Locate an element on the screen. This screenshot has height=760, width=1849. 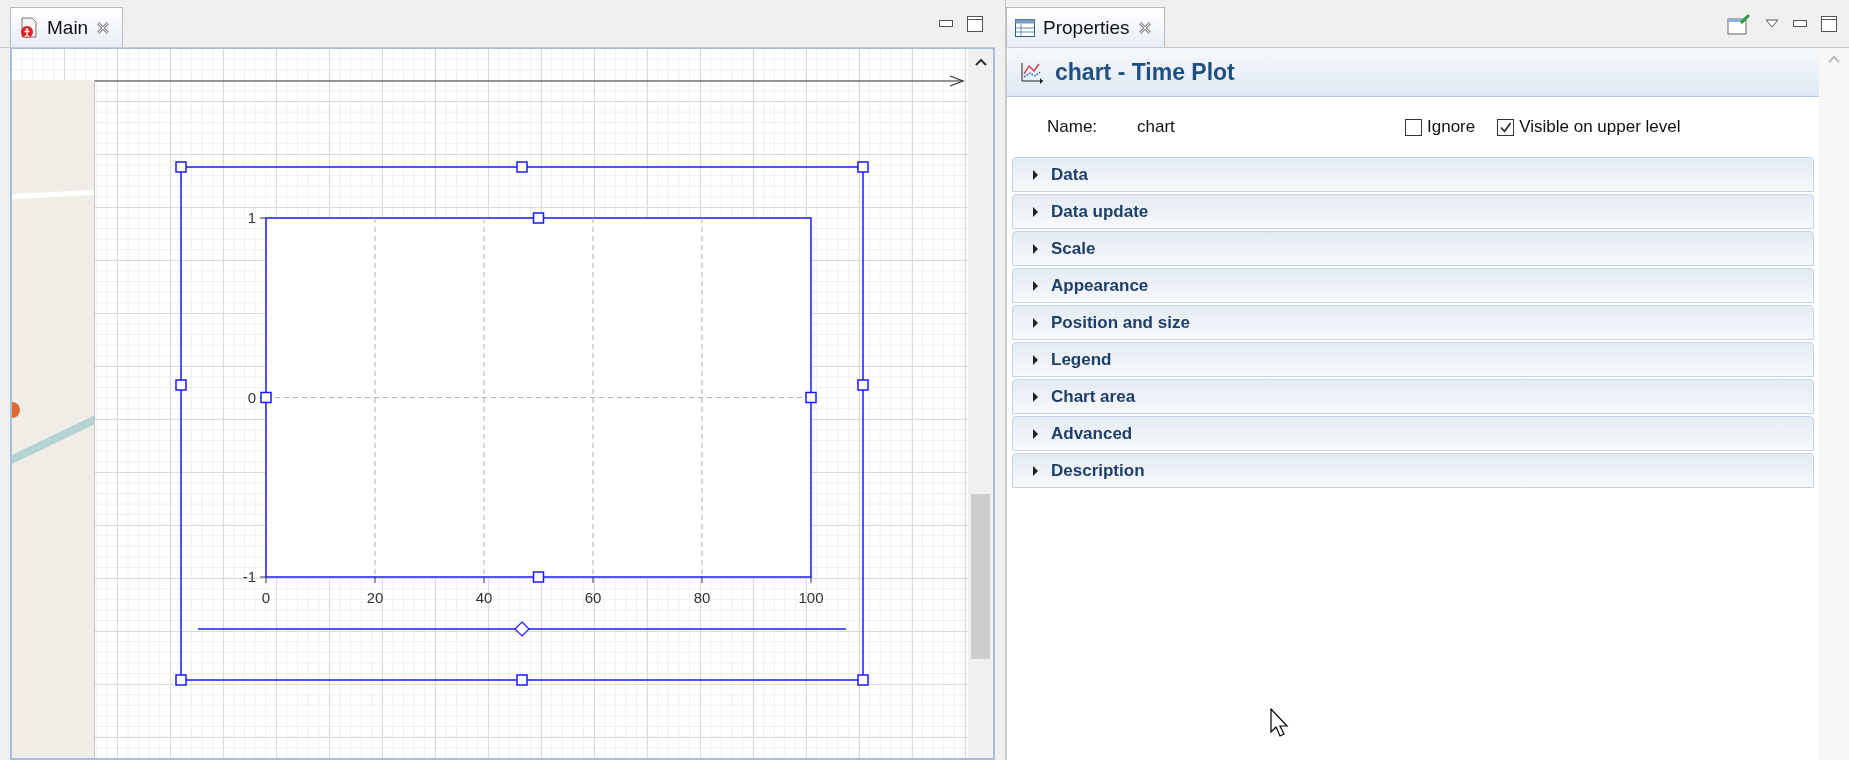
view-menu-icon is located at coordinates (1772, 23).